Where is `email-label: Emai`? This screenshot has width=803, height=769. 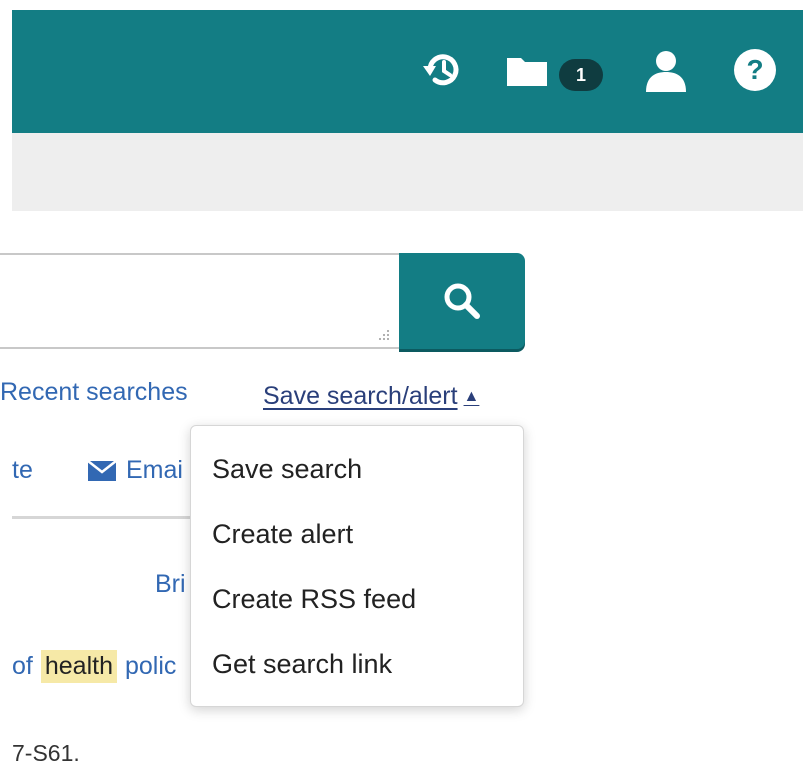
email-label: Emai is located at coordinates (154, 470).